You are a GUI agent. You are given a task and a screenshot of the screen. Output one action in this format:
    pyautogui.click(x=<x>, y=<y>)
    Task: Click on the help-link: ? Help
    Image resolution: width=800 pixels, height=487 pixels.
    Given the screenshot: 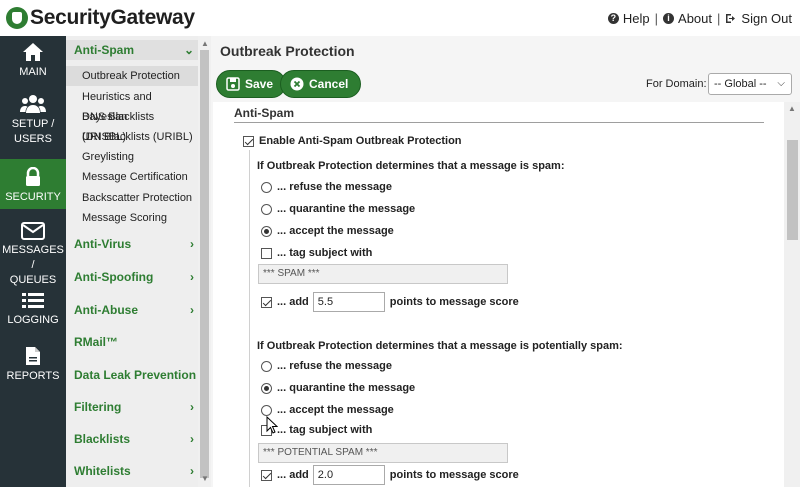 What is the action you would take?
    pyautogui.click(x=628, y=18)
    